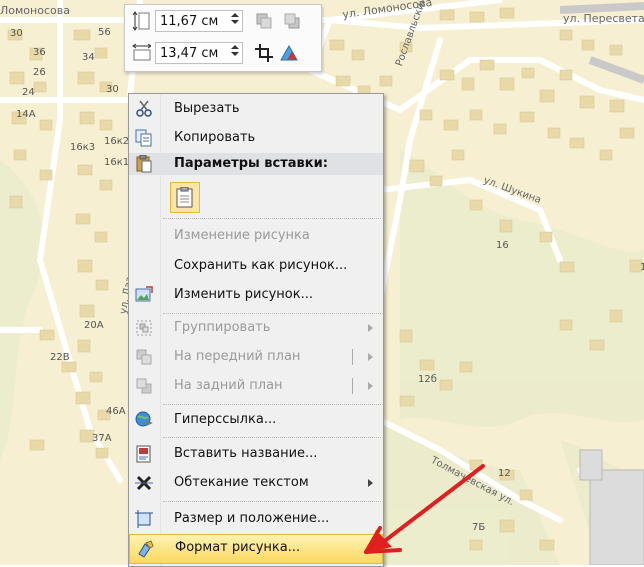  I want to click on red-arrow-annotation, so click(424, 509).